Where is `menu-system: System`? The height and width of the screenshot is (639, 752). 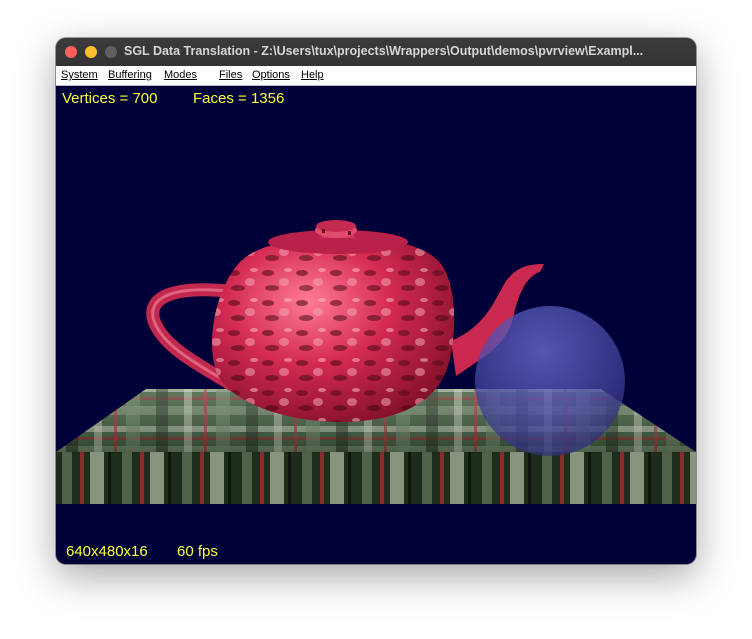 menu-system: System is located at coordinates (79, 75).